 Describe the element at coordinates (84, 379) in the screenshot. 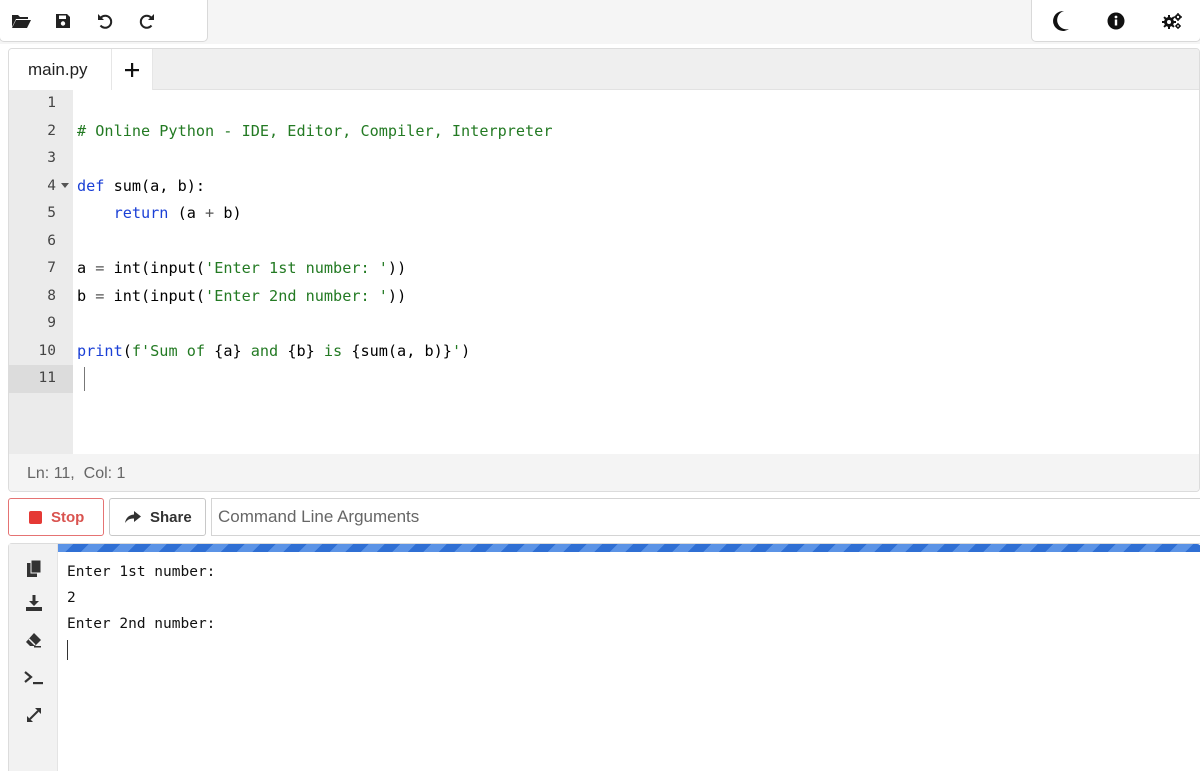

I see `text-cursor` at that location.